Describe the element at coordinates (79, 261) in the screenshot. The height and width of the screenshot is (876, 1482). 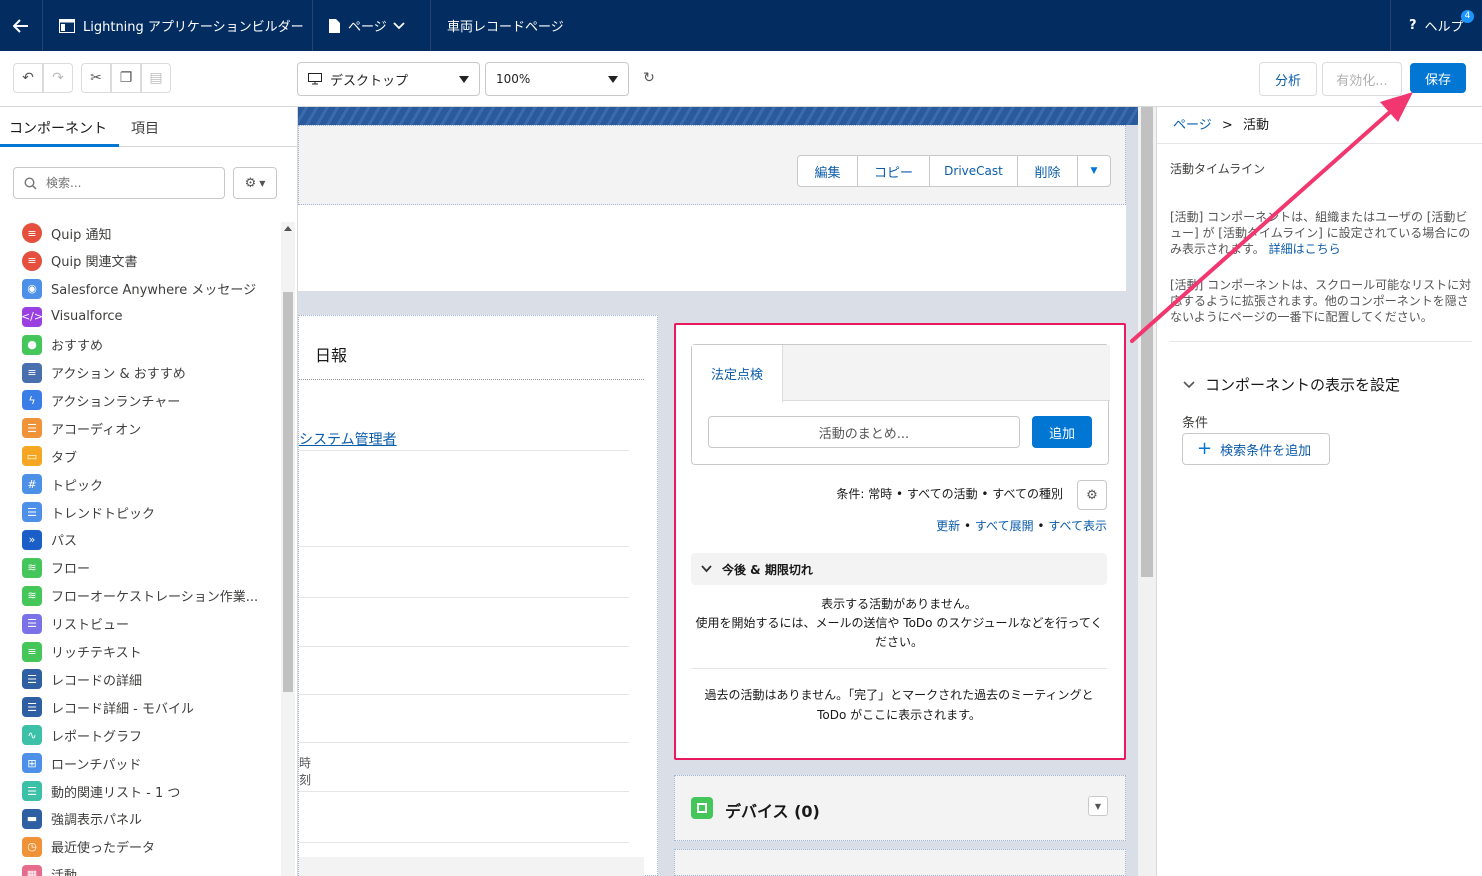
I see `component-item: ≡ Quip 関連文書` at that location.